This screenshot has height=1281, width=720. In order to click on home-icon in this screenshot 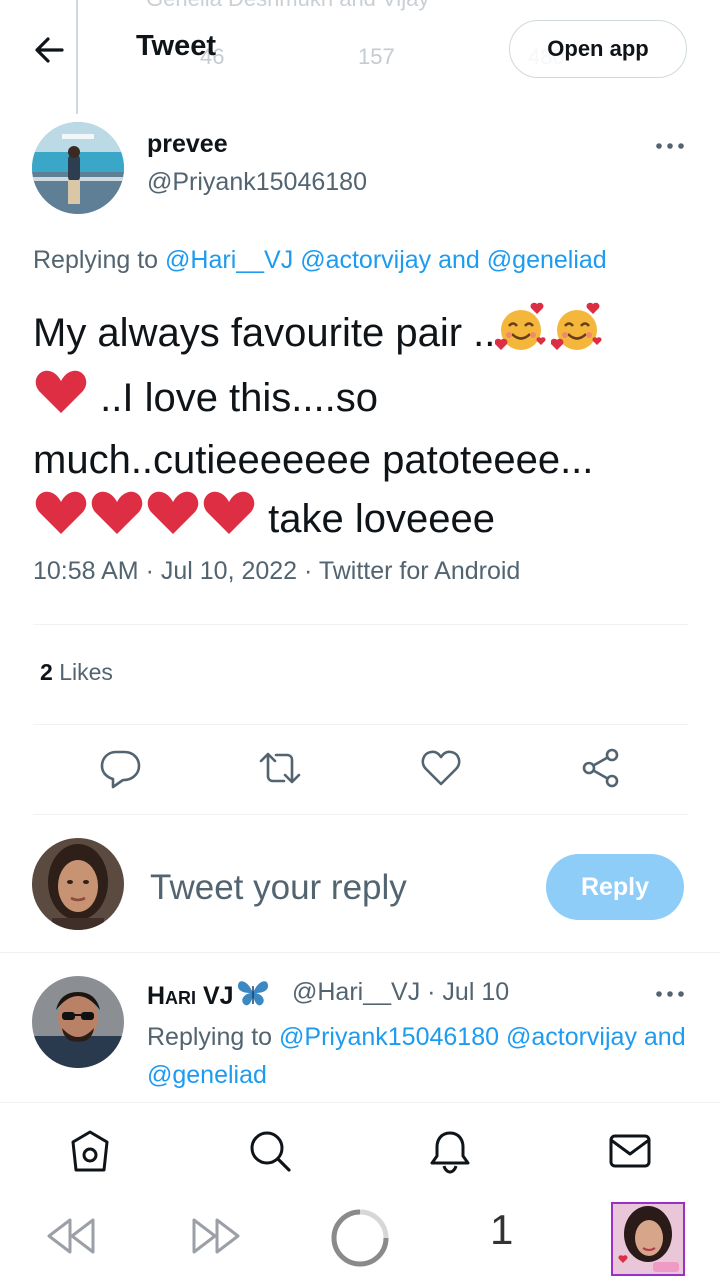, I will do `click(90, 1151)`.